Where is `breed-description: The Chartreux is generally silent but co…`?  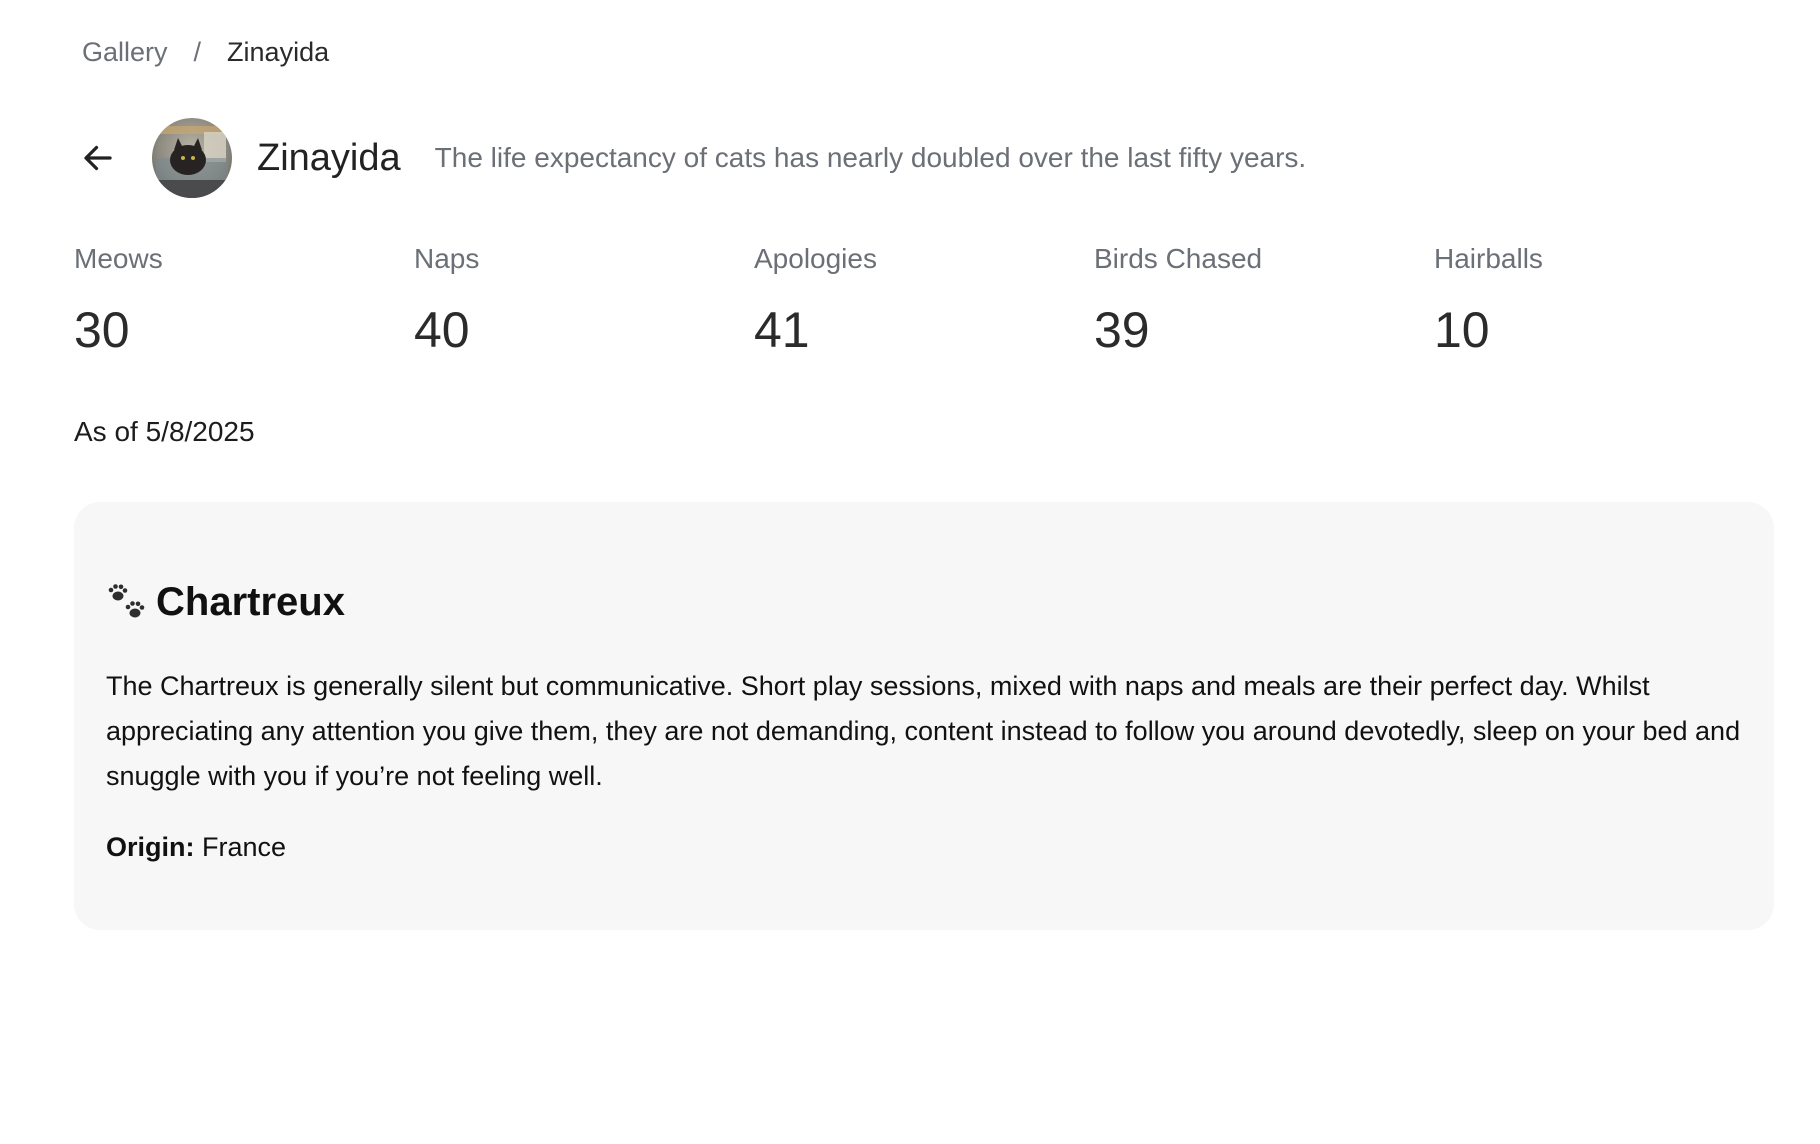 breed-description: The Chartreux is generally silent but co… is located at coordinates (923, 731).